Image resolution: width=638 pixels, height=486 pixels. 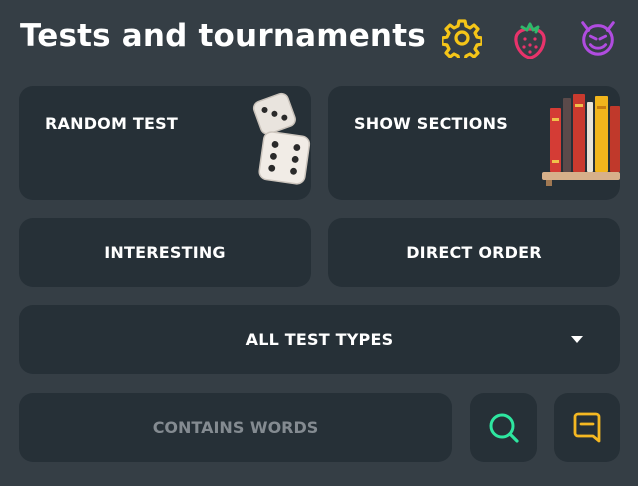 I want to click on strawberry-icon, so click(x=530, y=40).